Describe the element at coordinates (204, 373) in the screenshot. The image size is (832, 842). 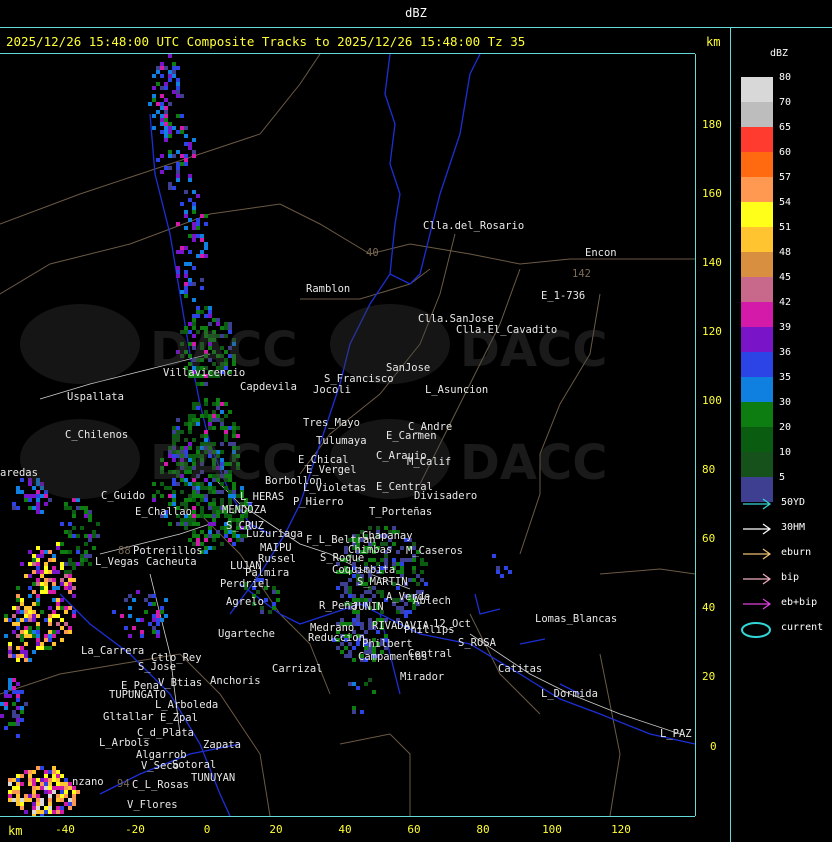
I see `place-label: Villavicencio` at that location.